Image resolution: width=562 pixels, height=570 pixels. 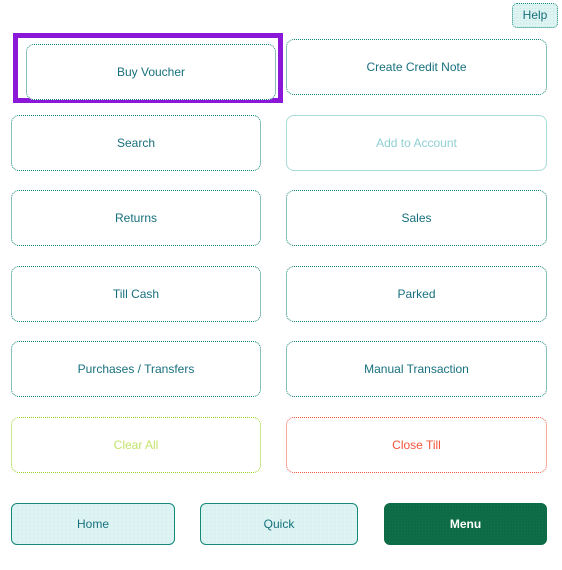 I want to click on grid-cell-left: Search, so click(x=136, y=142).